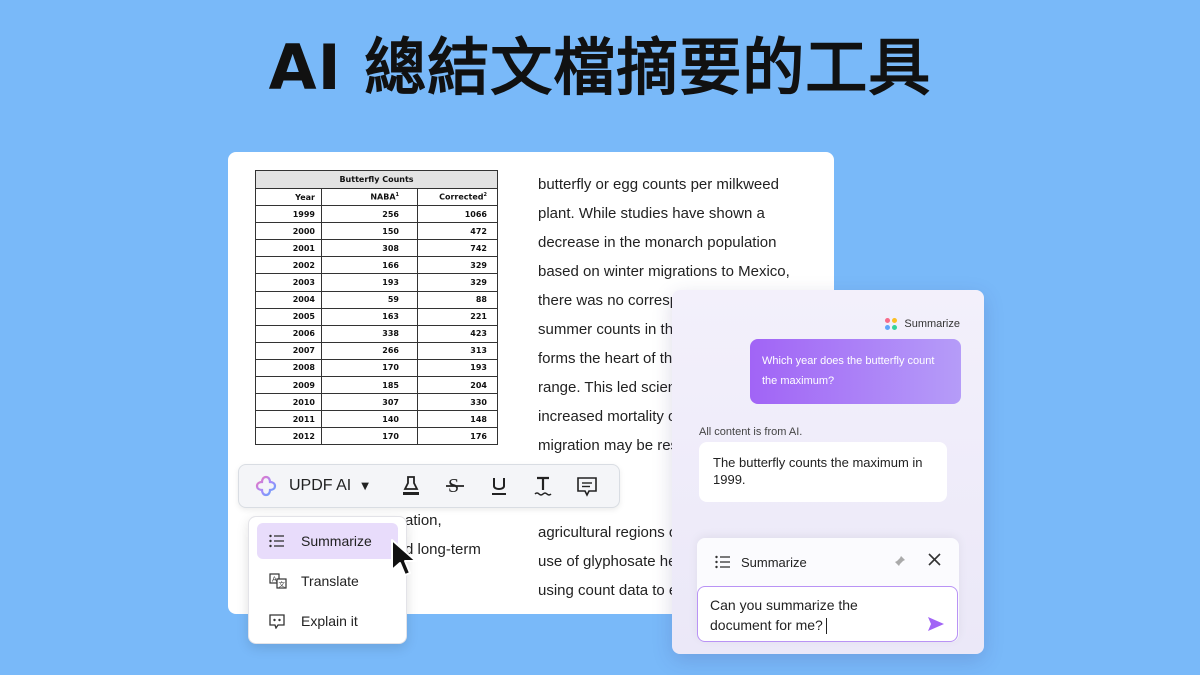 The image size is (1200, 675). I want to click on send-icon, so click(936, 624).